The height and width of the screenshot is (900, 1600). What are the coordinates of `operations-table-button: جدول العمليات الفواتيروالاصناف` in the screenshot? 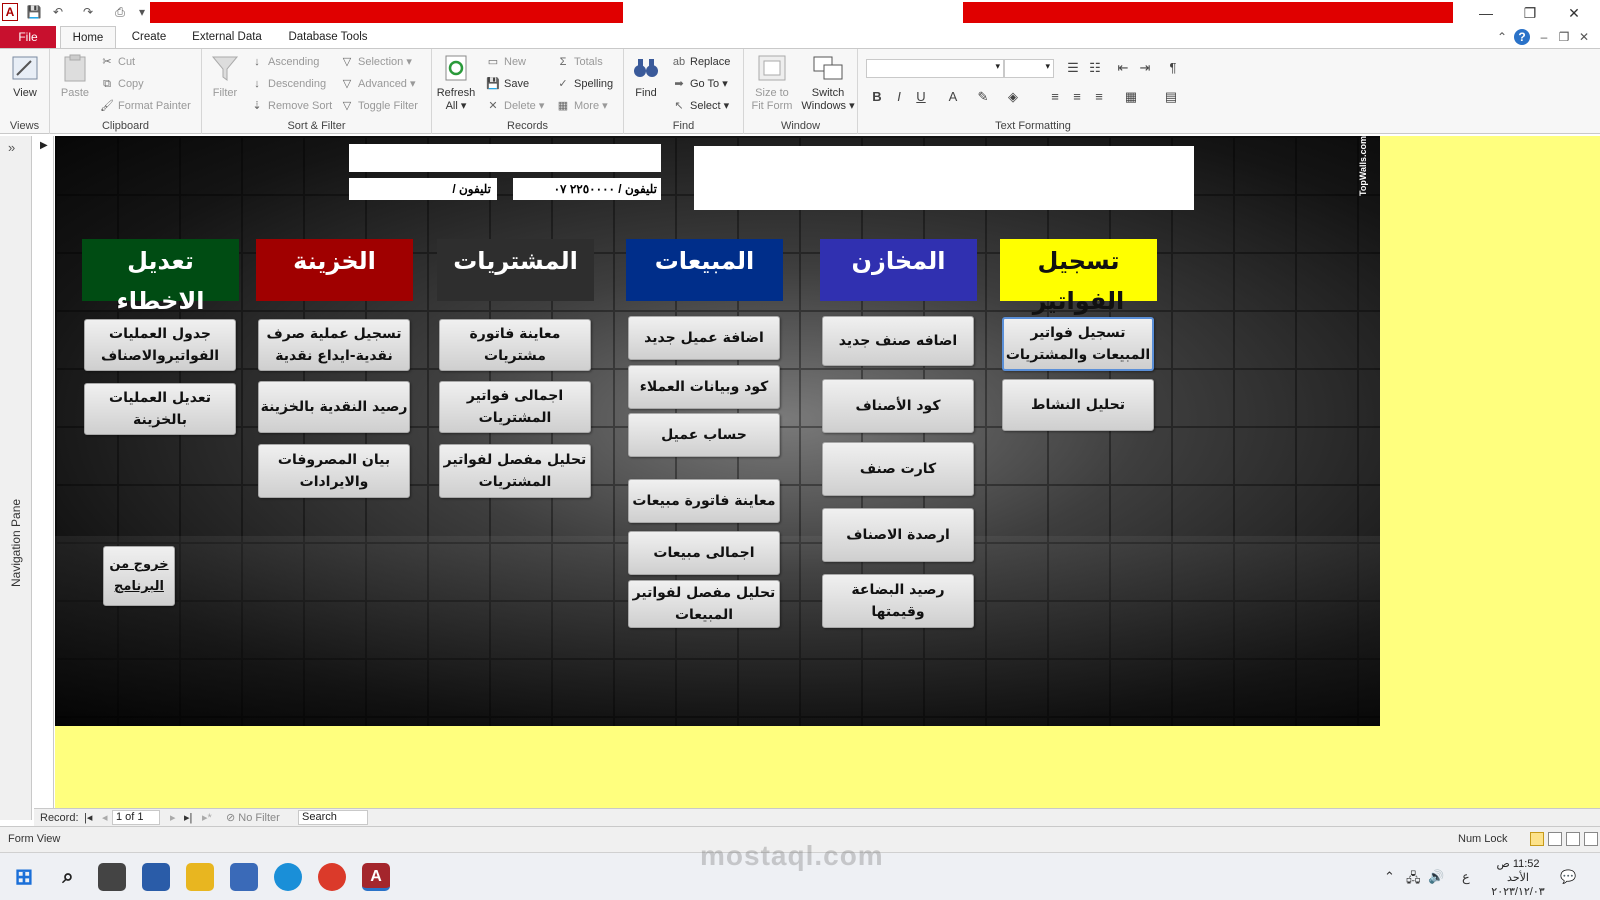 It's located at (160, 345).